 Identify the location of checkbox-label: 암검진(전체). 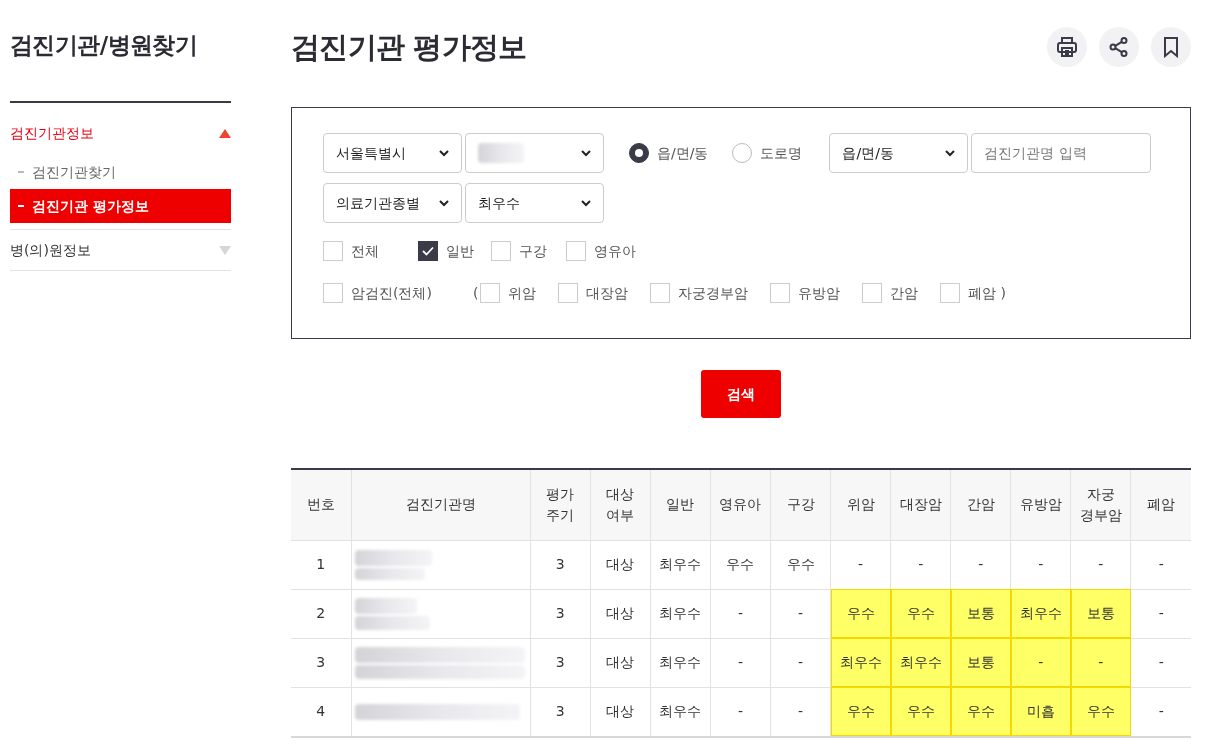
(391, 293).